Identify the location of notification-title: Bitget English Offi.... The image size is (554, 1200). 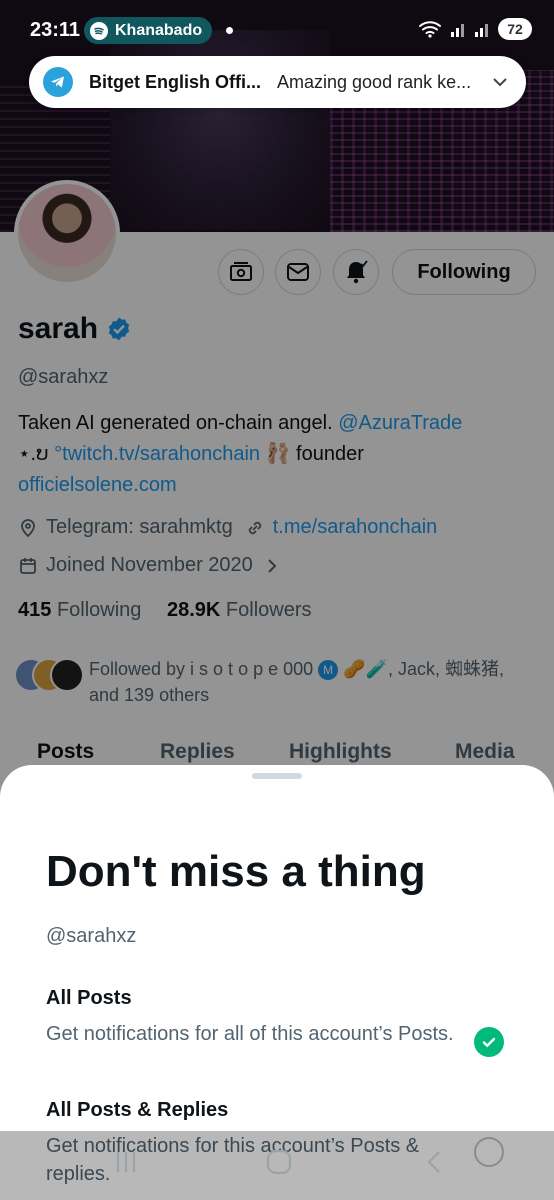
(175, 81).